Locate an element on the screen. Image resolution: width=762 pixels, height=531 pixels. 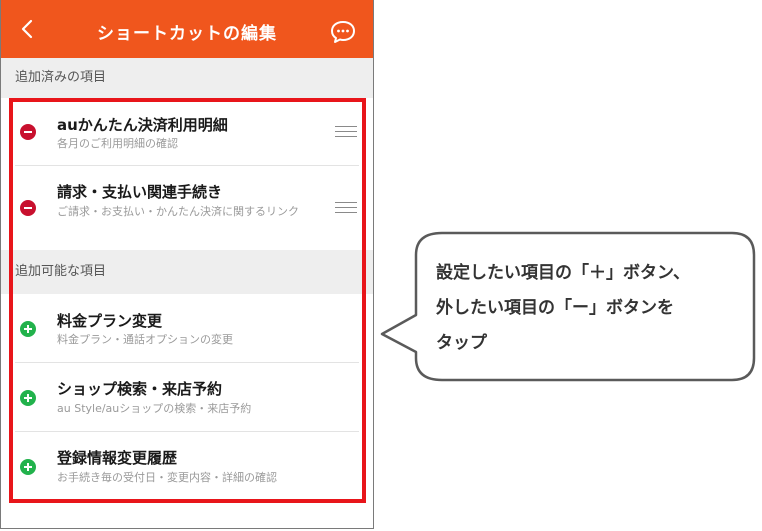
callout-line: 設定したい項目の「＋」ボタン、 is located at coordinates (563, 273).